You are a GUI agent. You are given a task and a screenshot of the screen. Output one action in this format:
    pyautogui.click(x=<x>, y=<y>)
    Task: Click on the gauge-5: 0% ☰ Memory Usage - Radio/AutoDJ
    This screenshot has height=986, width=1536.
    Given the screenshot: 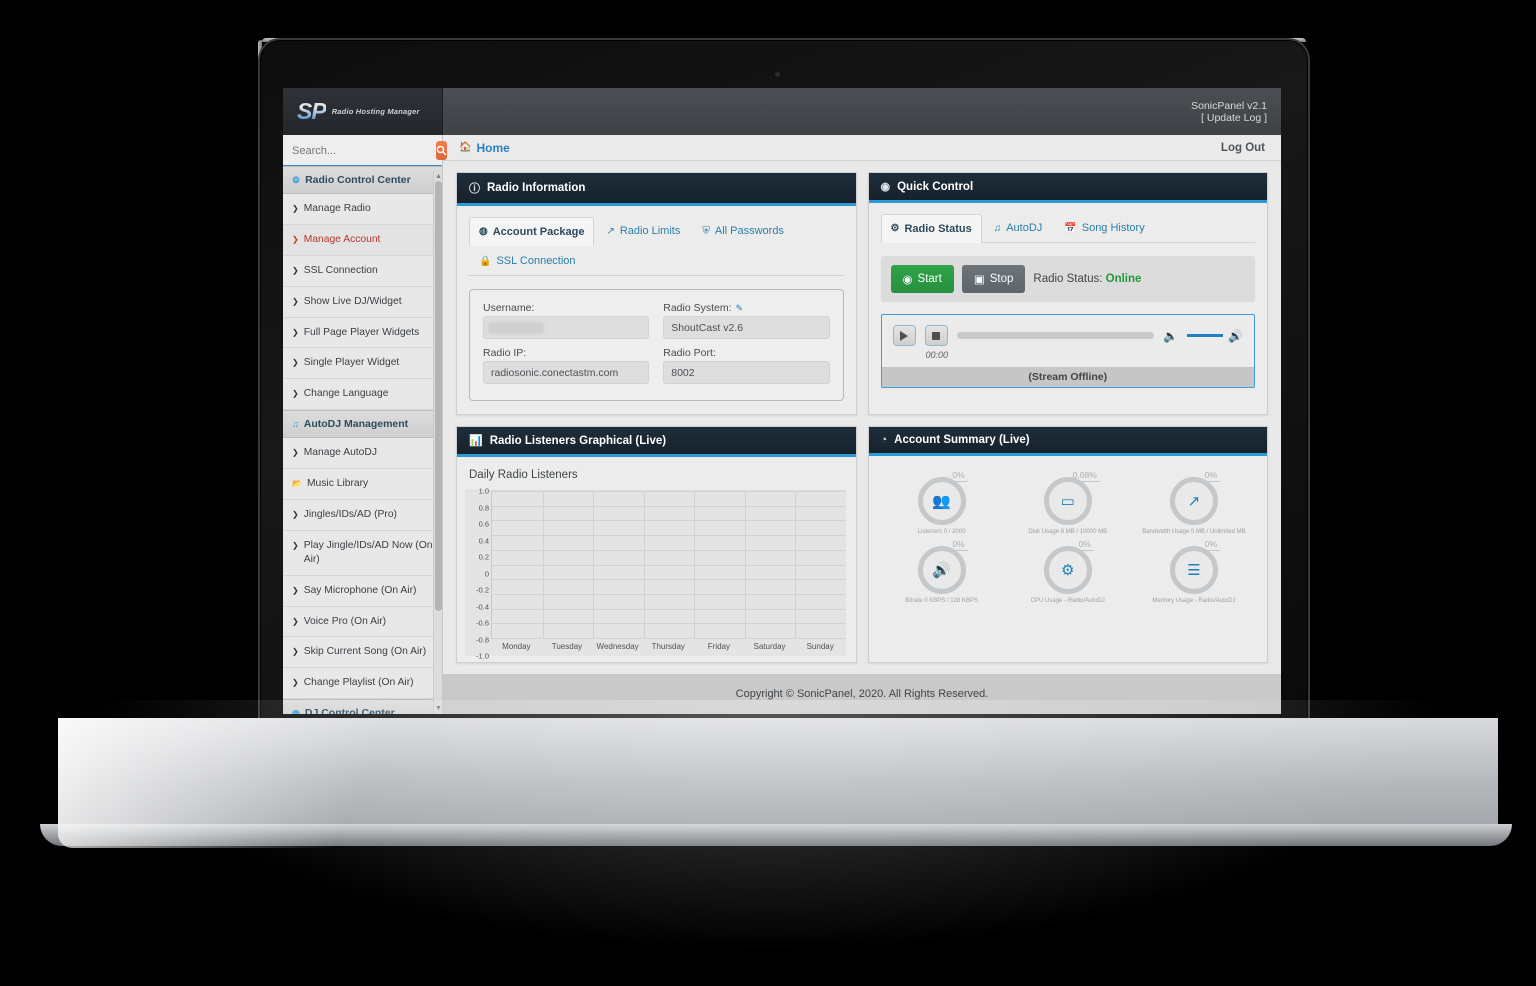 What is the action you would take?
    pyautogui.click(x=1194, y=571)
    